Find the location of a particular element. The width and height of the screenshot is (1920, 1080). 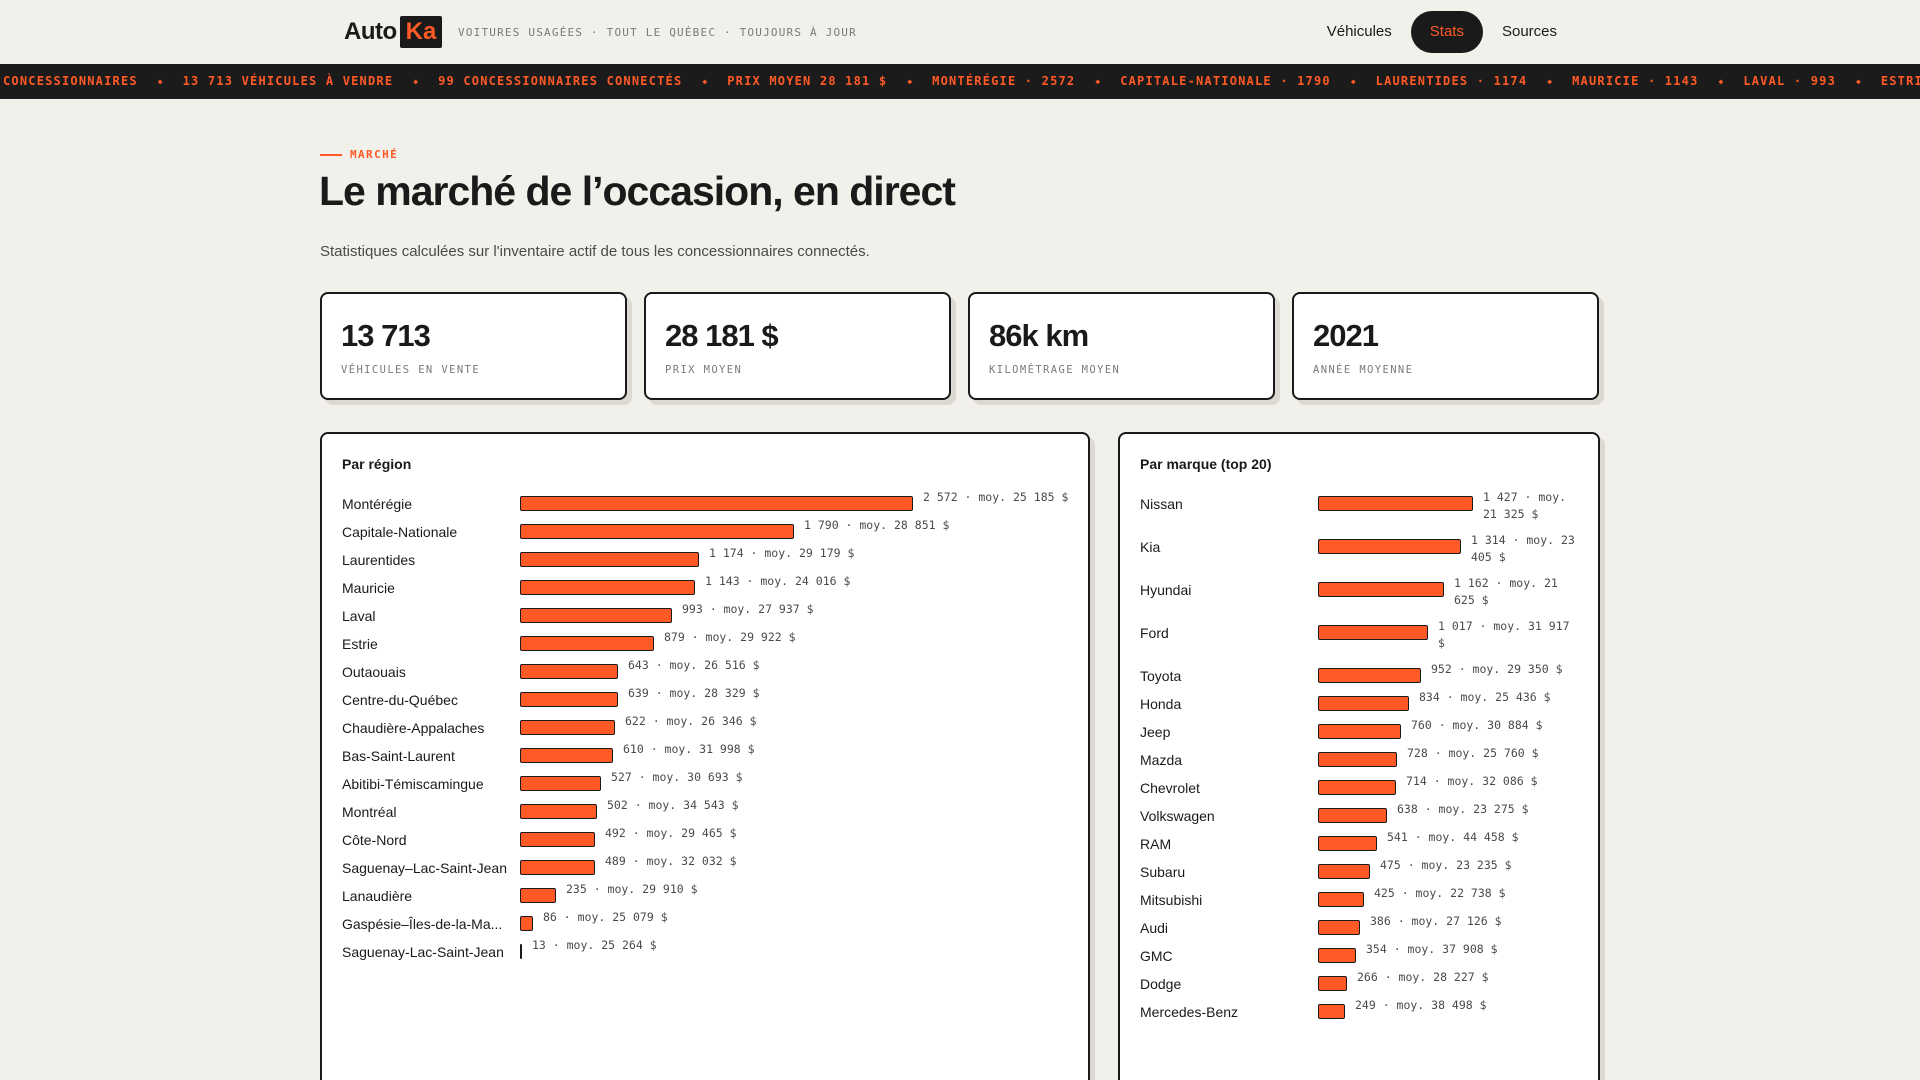

row-value: 492 · moy. 29 465 $ is located at coordinates (671, 833).